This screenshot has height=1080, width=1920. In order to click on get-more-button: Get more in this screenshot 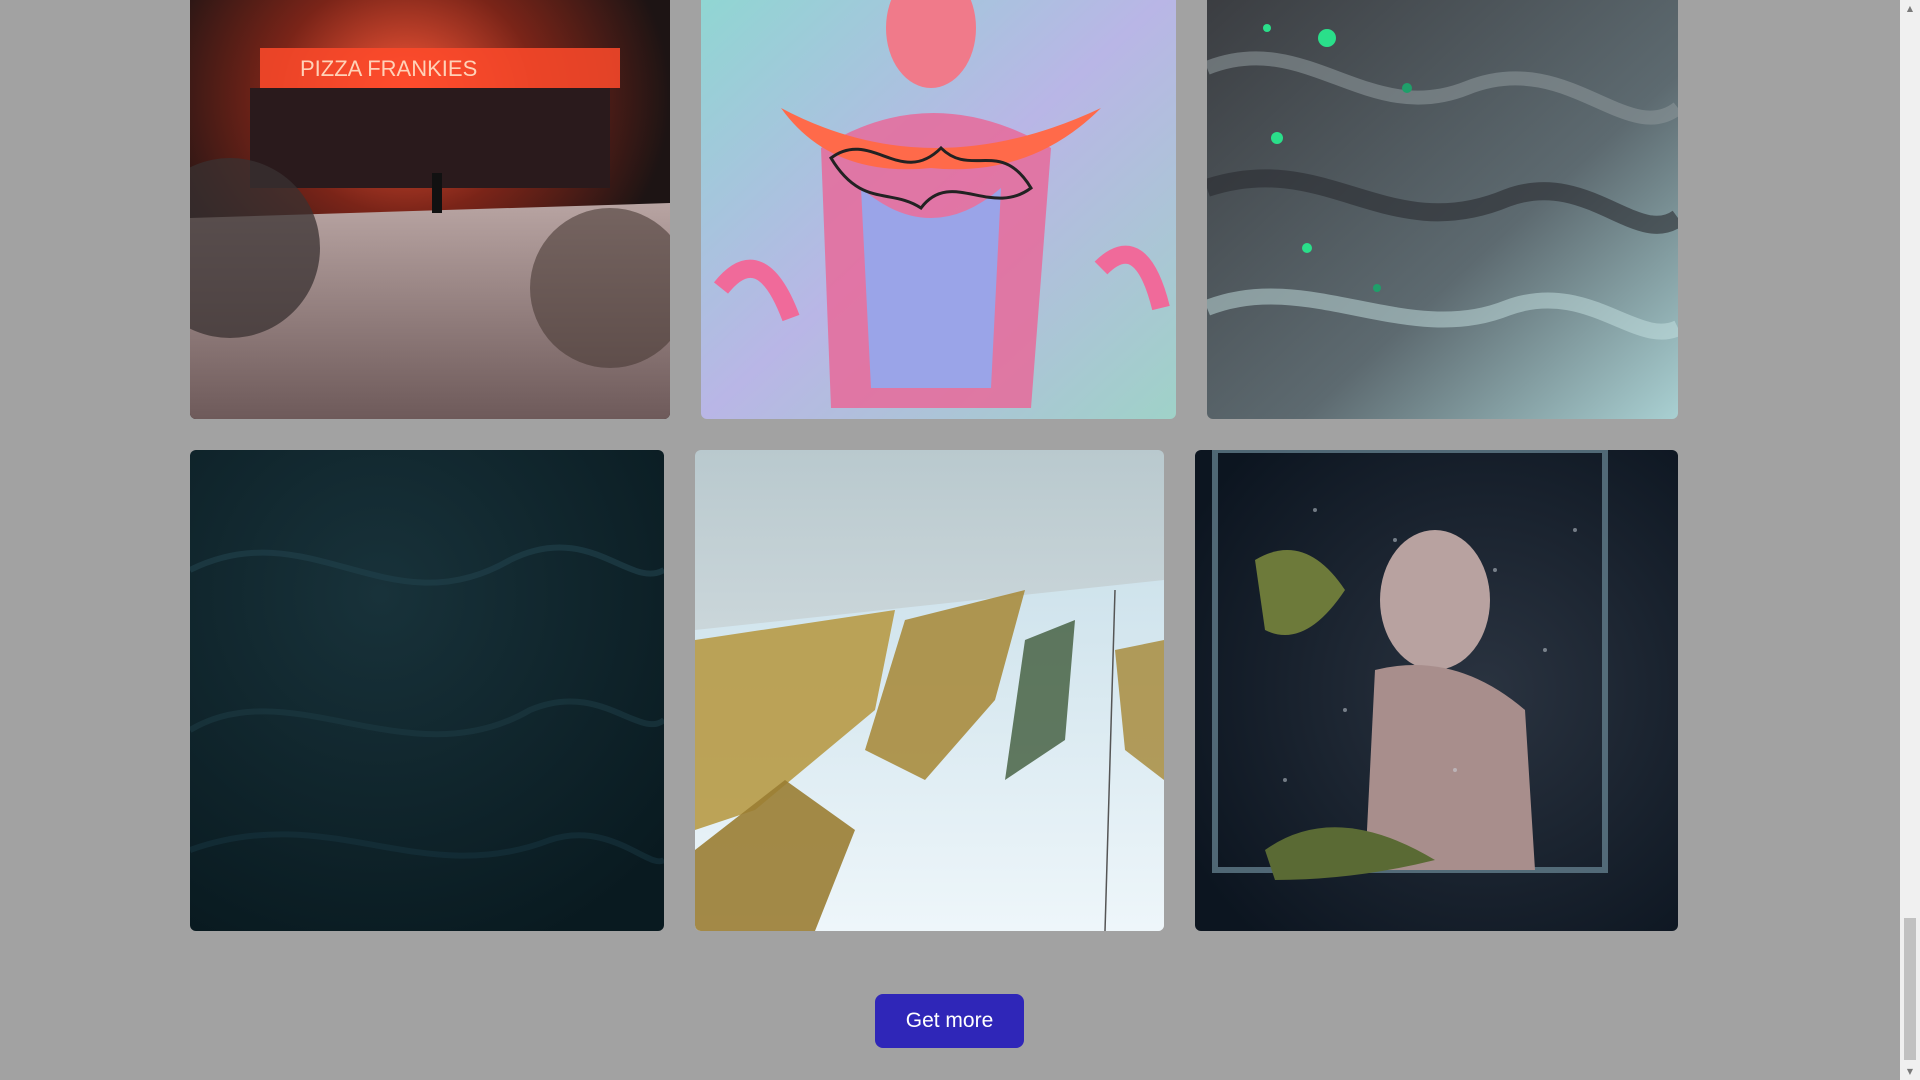, I will do `click(949, 1021)`.